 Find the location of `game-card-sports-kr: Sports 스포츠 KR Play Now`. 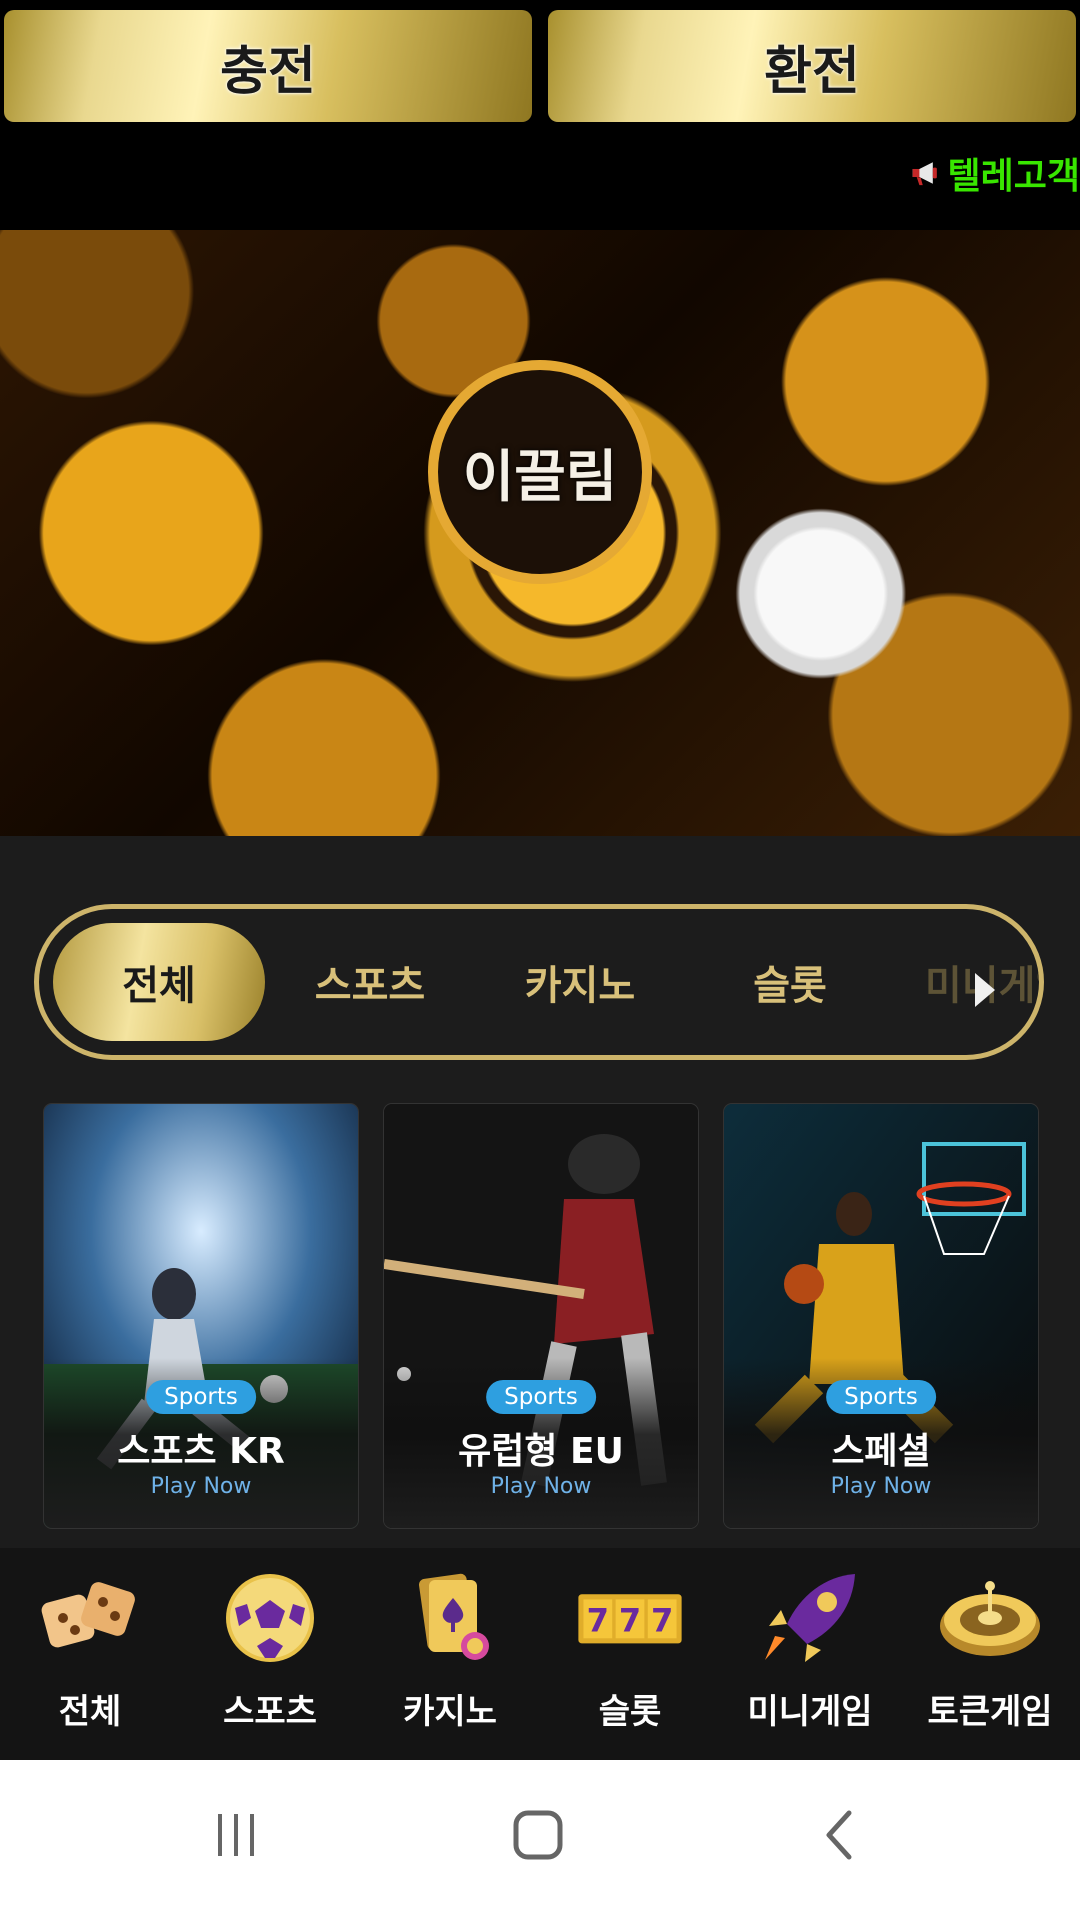

game-card-sports-kr: Sports 스포츠 KR Play Now is located at coordinates (201, 1316).